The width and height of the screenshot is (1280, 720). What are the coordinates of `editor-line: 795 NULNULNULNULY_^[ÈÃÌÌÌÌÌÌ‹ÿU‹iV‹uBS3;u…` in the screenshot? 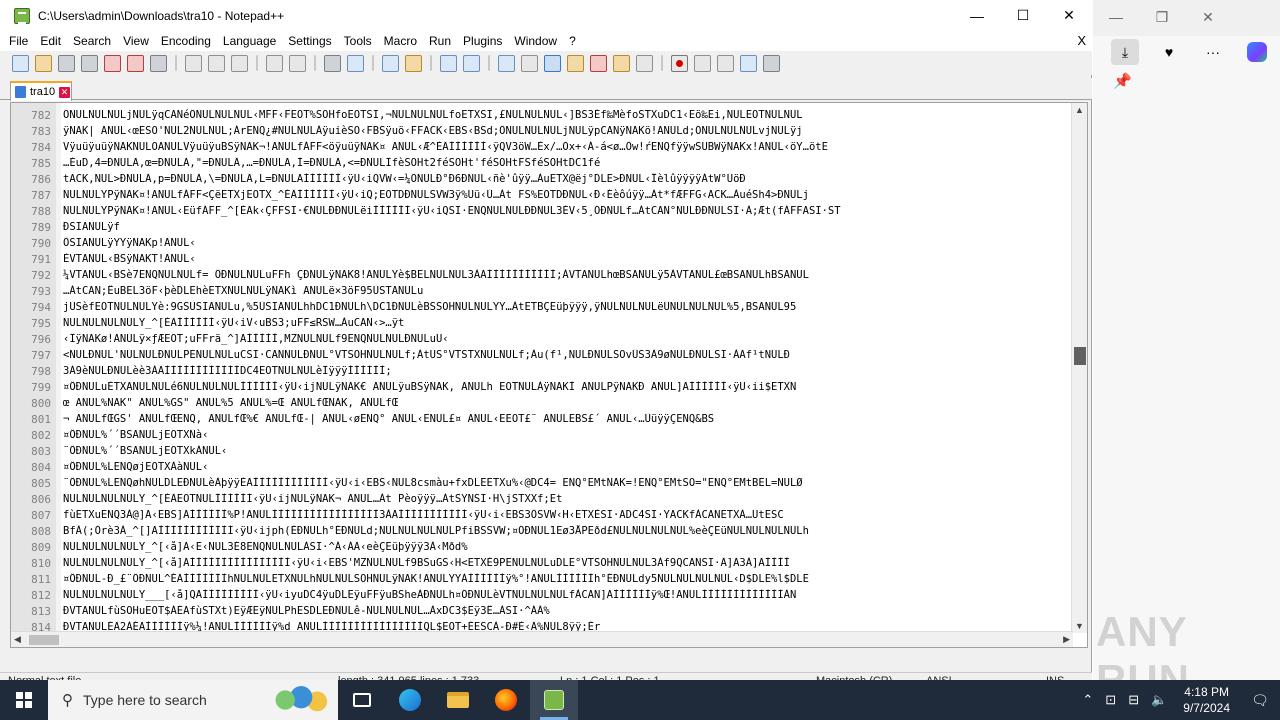 It's located at (542, 323).